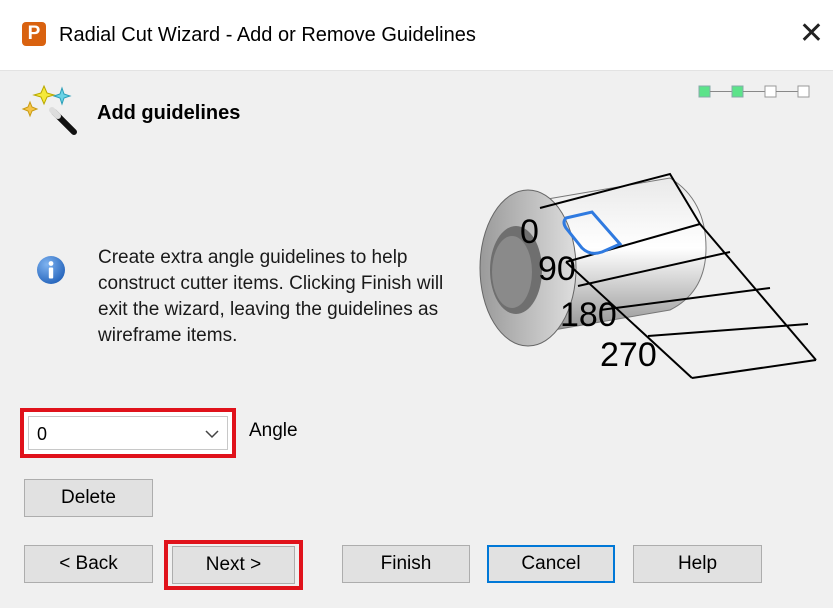 Image resolution: width=833 pixels, height=608 pixels. Describe the element at coordinates (551, 564) in the screenshot. I see `cancel-button: Cancel` at that location.